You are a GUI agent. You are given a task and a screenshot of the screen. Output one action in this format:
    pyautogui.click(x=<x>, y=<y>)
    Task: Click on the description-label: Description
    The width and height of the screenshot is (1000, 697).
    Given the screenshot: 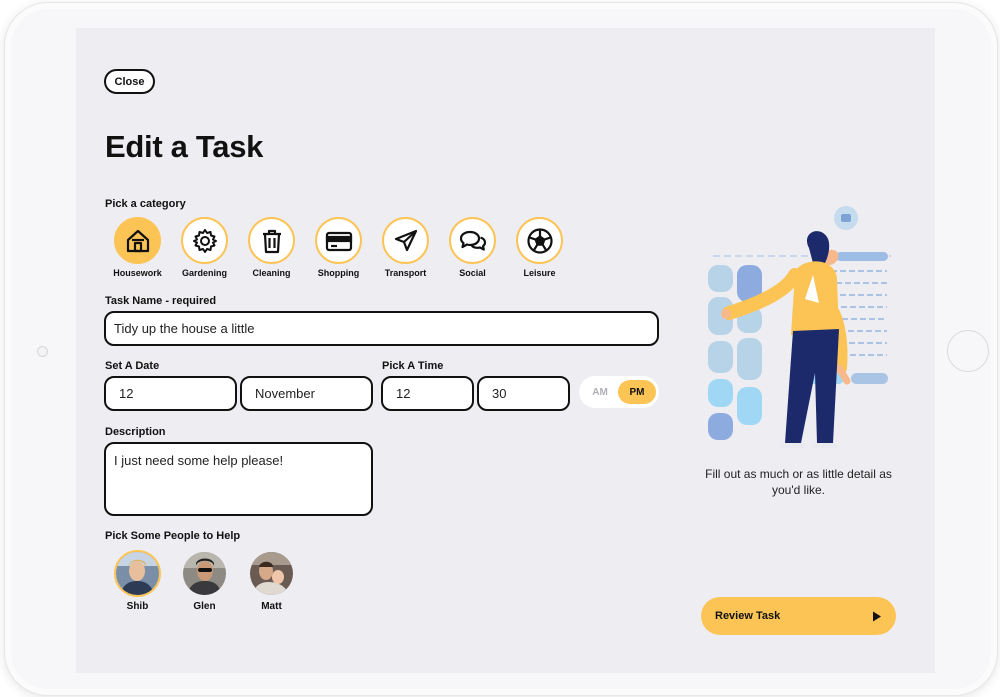 What is the action you would take?
    pyautogui.click(x=135, y=432)
    